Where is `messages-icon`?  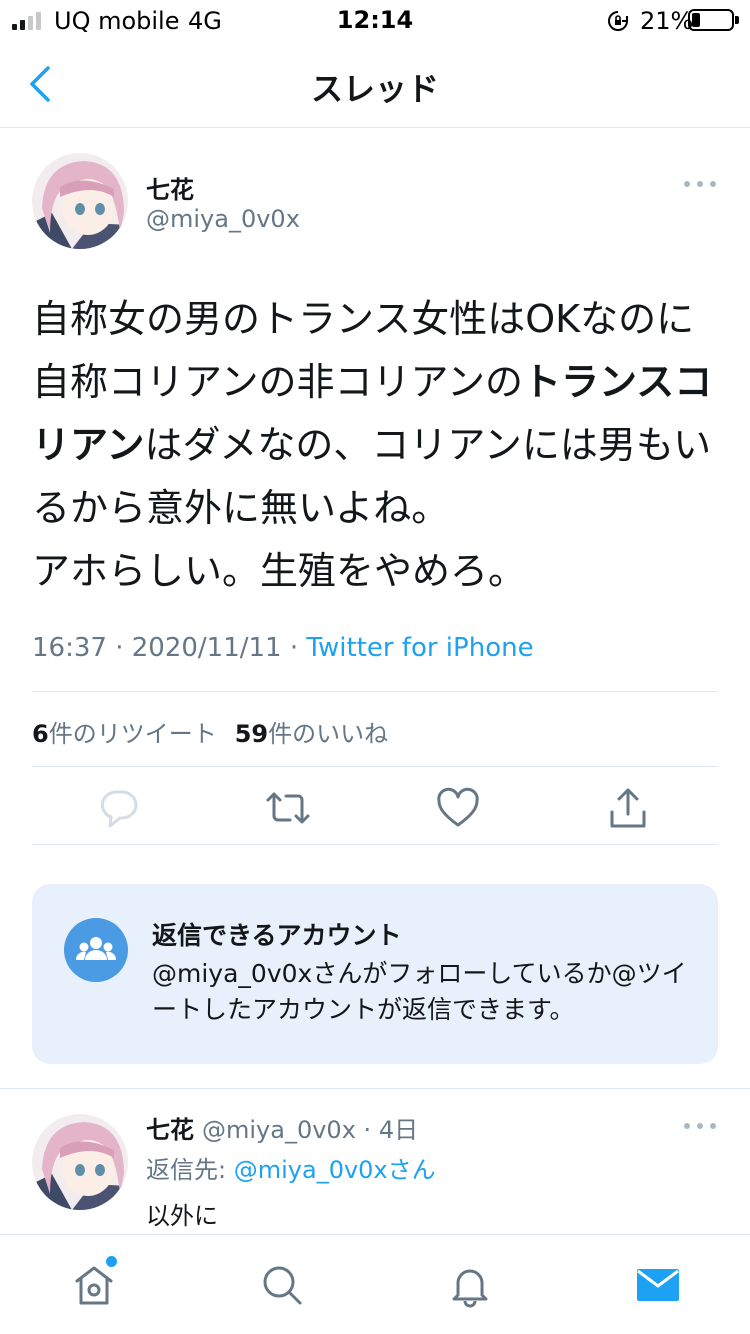 messages-icon is located at coordinates (658, 1285).